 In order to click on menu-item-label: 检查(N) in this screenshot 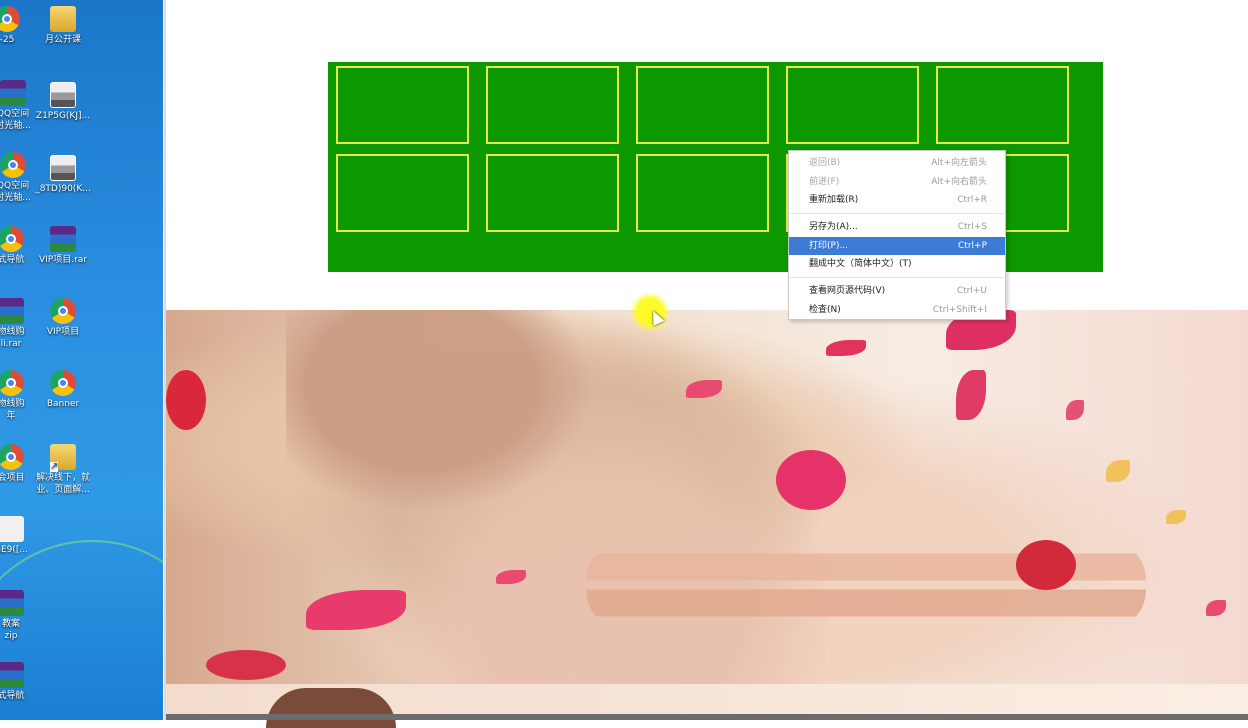, I will do `click(825, 310)`.